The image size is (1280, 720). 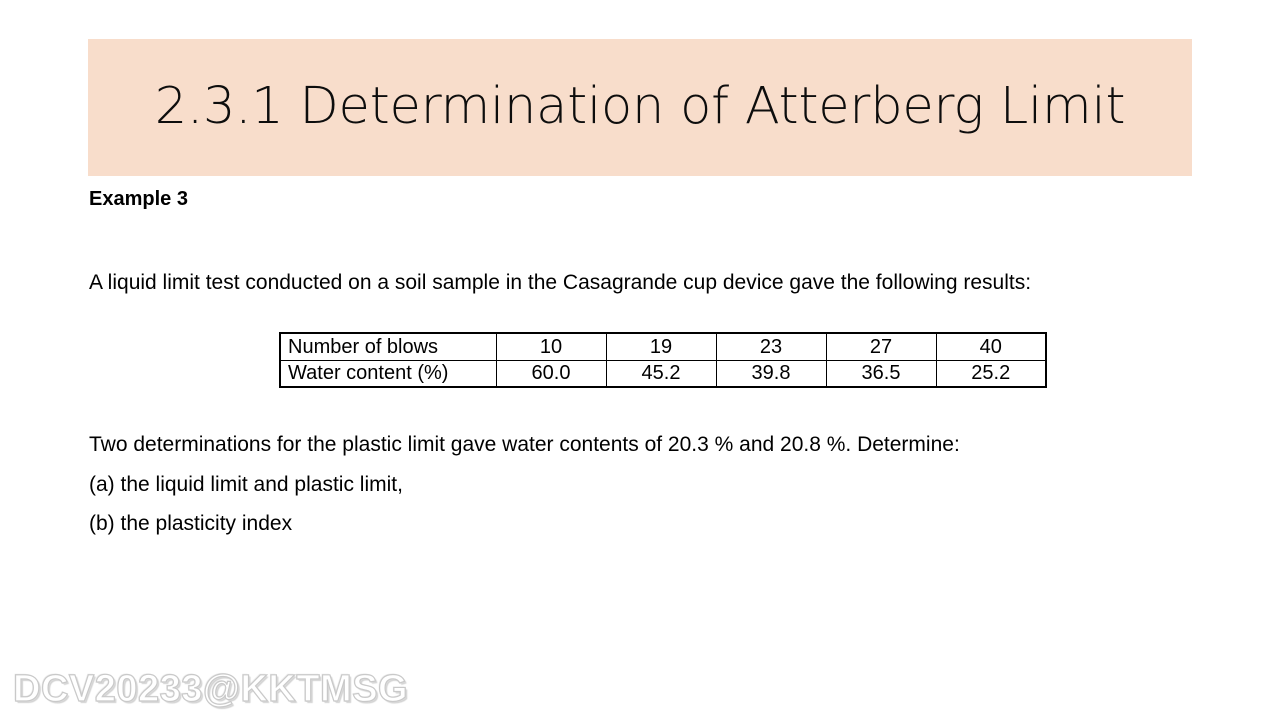 I want to click on table-cell: 19, so click(x=661, y=346).